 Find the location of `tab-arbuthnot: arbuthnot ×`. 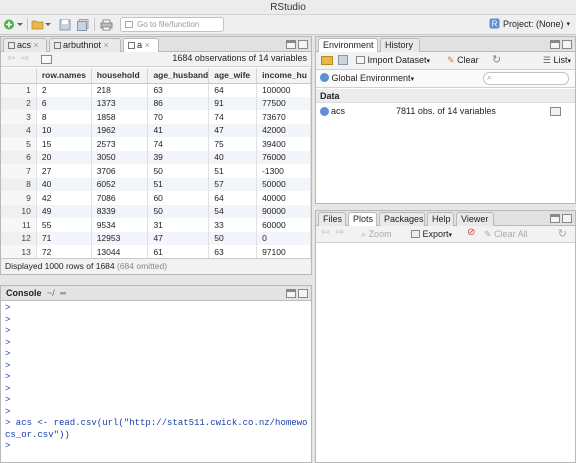

tab-arbuthnot: arbuthnot × is located at coordinates (85, 45).